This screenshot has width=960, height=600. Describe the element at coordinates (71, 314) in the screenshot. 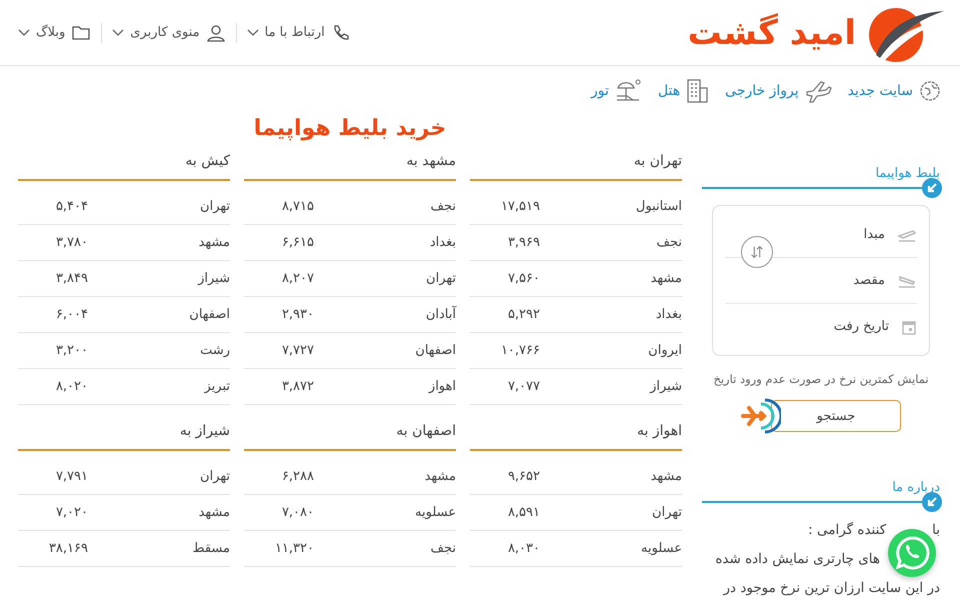

I see `price-text: ۶,۰۰۴` at that location.